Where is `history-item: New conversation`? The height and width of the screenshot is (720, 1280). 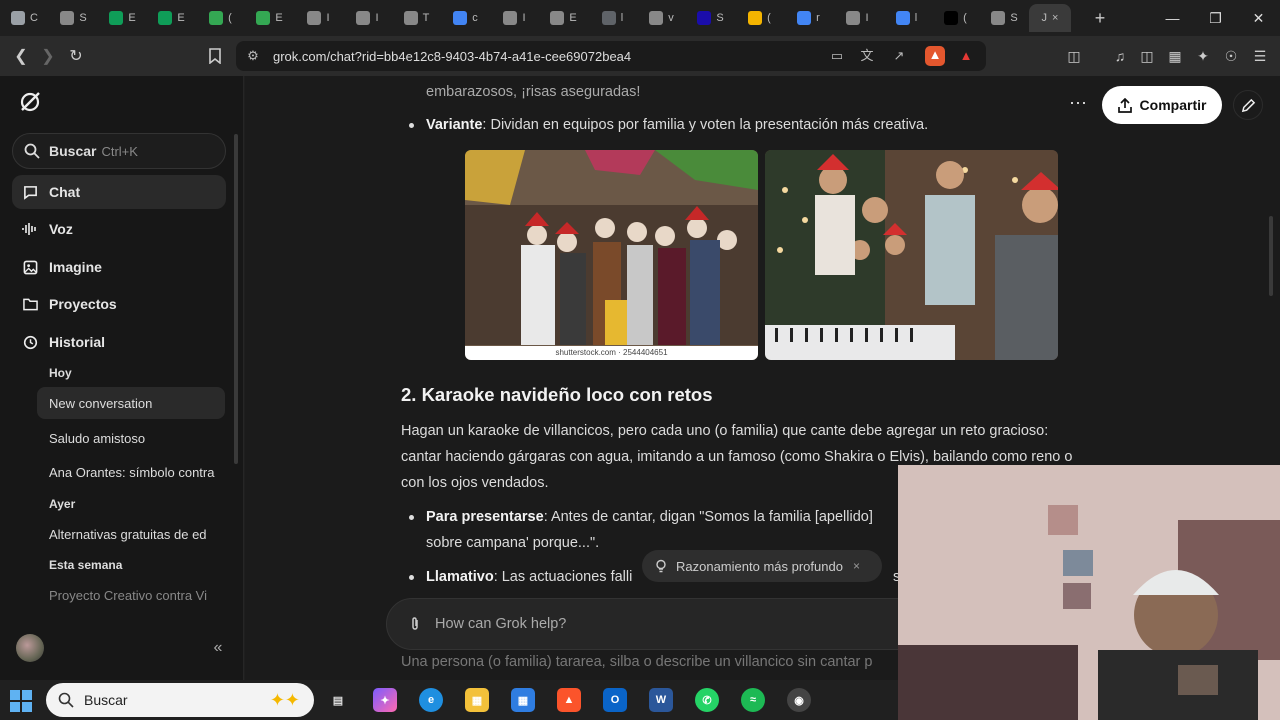 history-item: New conversation is located at coordinates (131, 403).